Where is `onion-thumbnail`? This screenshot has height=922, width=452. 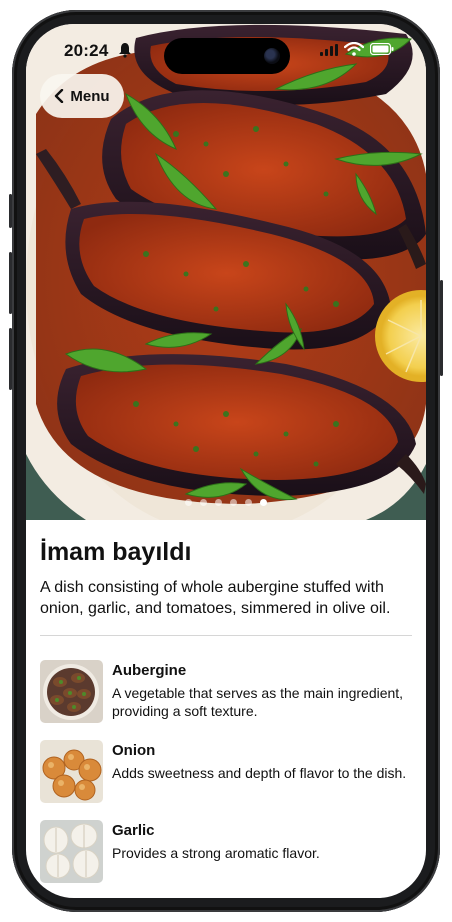
onion-thumbnail is located at coordinates (71, 771).